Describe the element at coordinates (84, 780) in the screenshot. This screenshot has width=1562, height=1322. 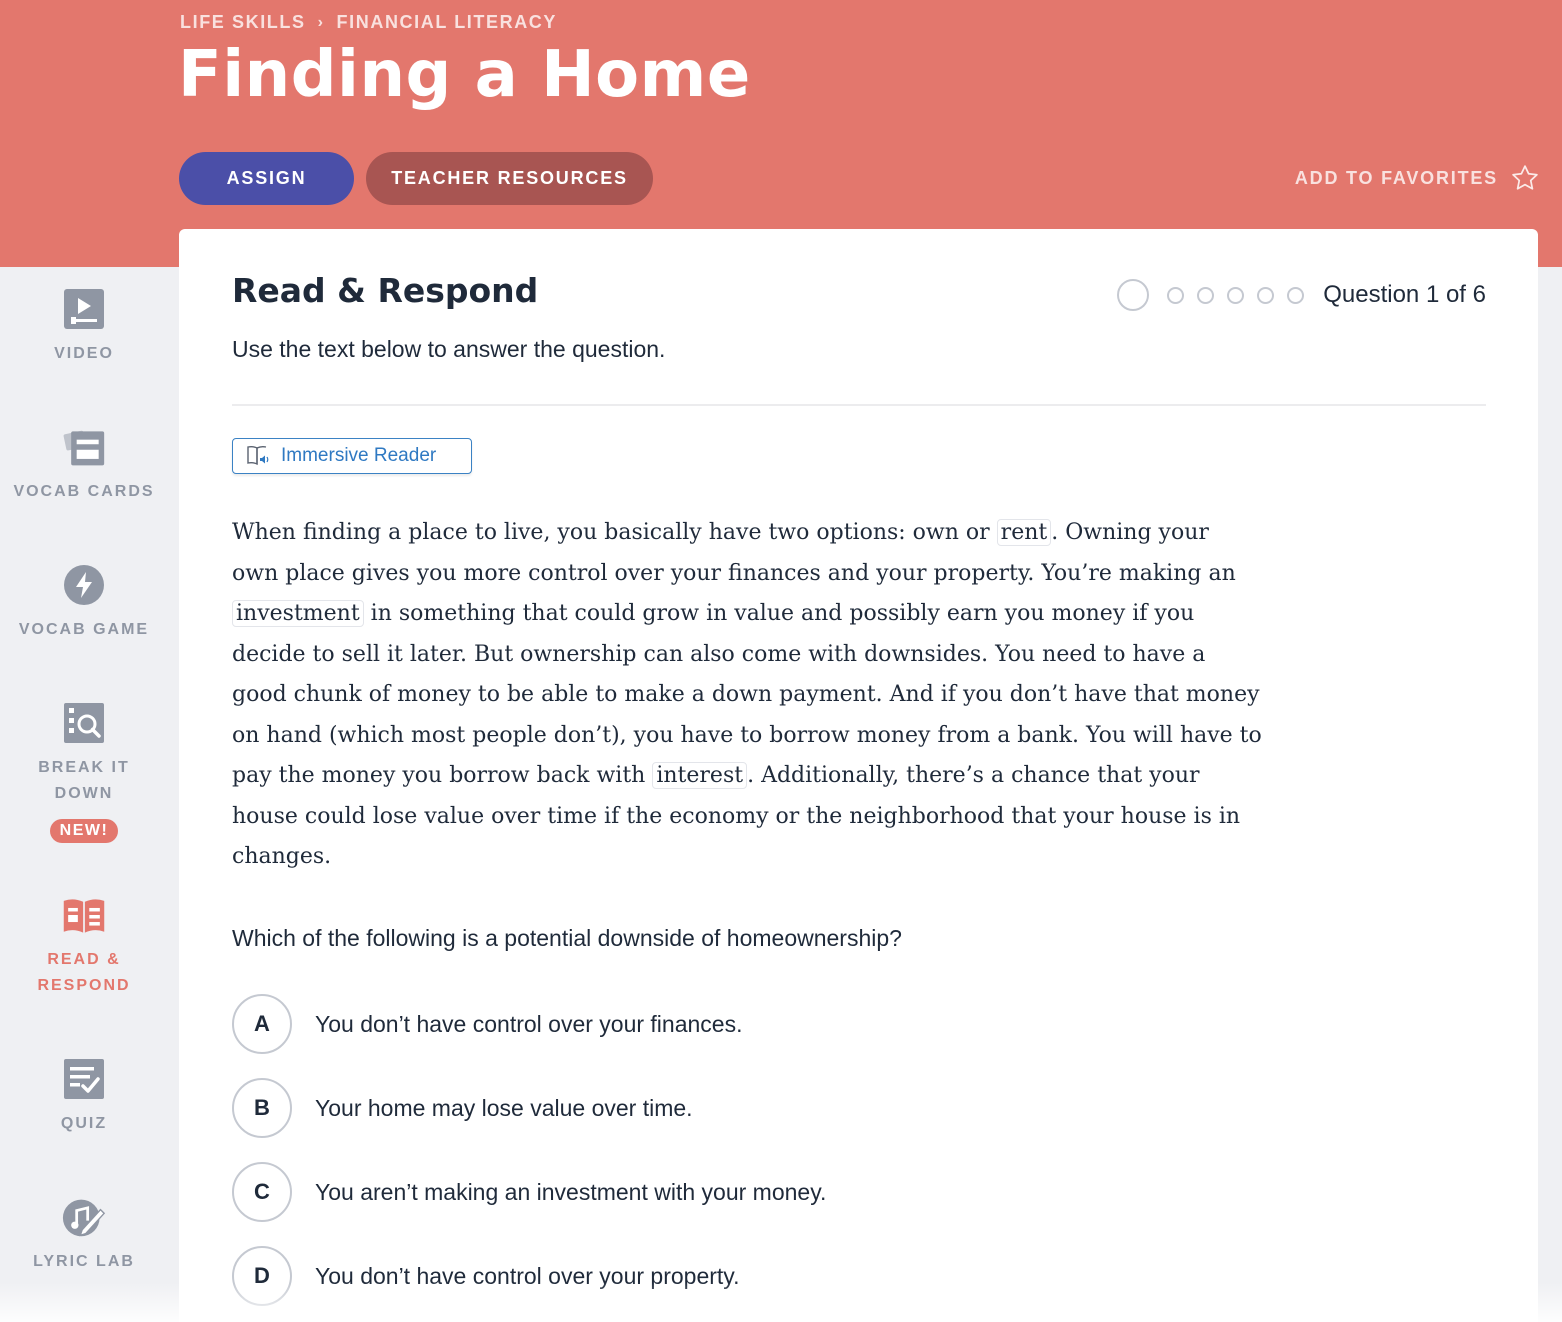
I see `sidebar-item-label: BREAK IT DOWN` at that location.